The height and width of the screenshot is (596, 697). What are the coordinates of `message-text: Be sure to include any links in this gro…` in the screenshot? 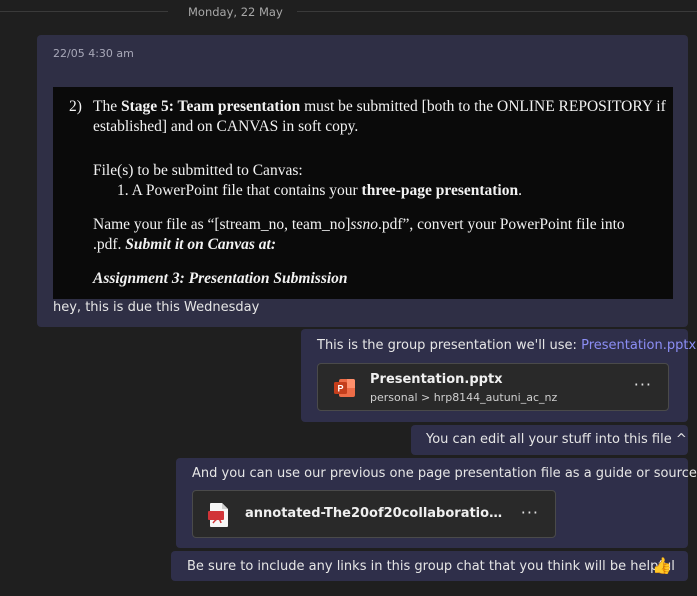 It's located at (431, 566).